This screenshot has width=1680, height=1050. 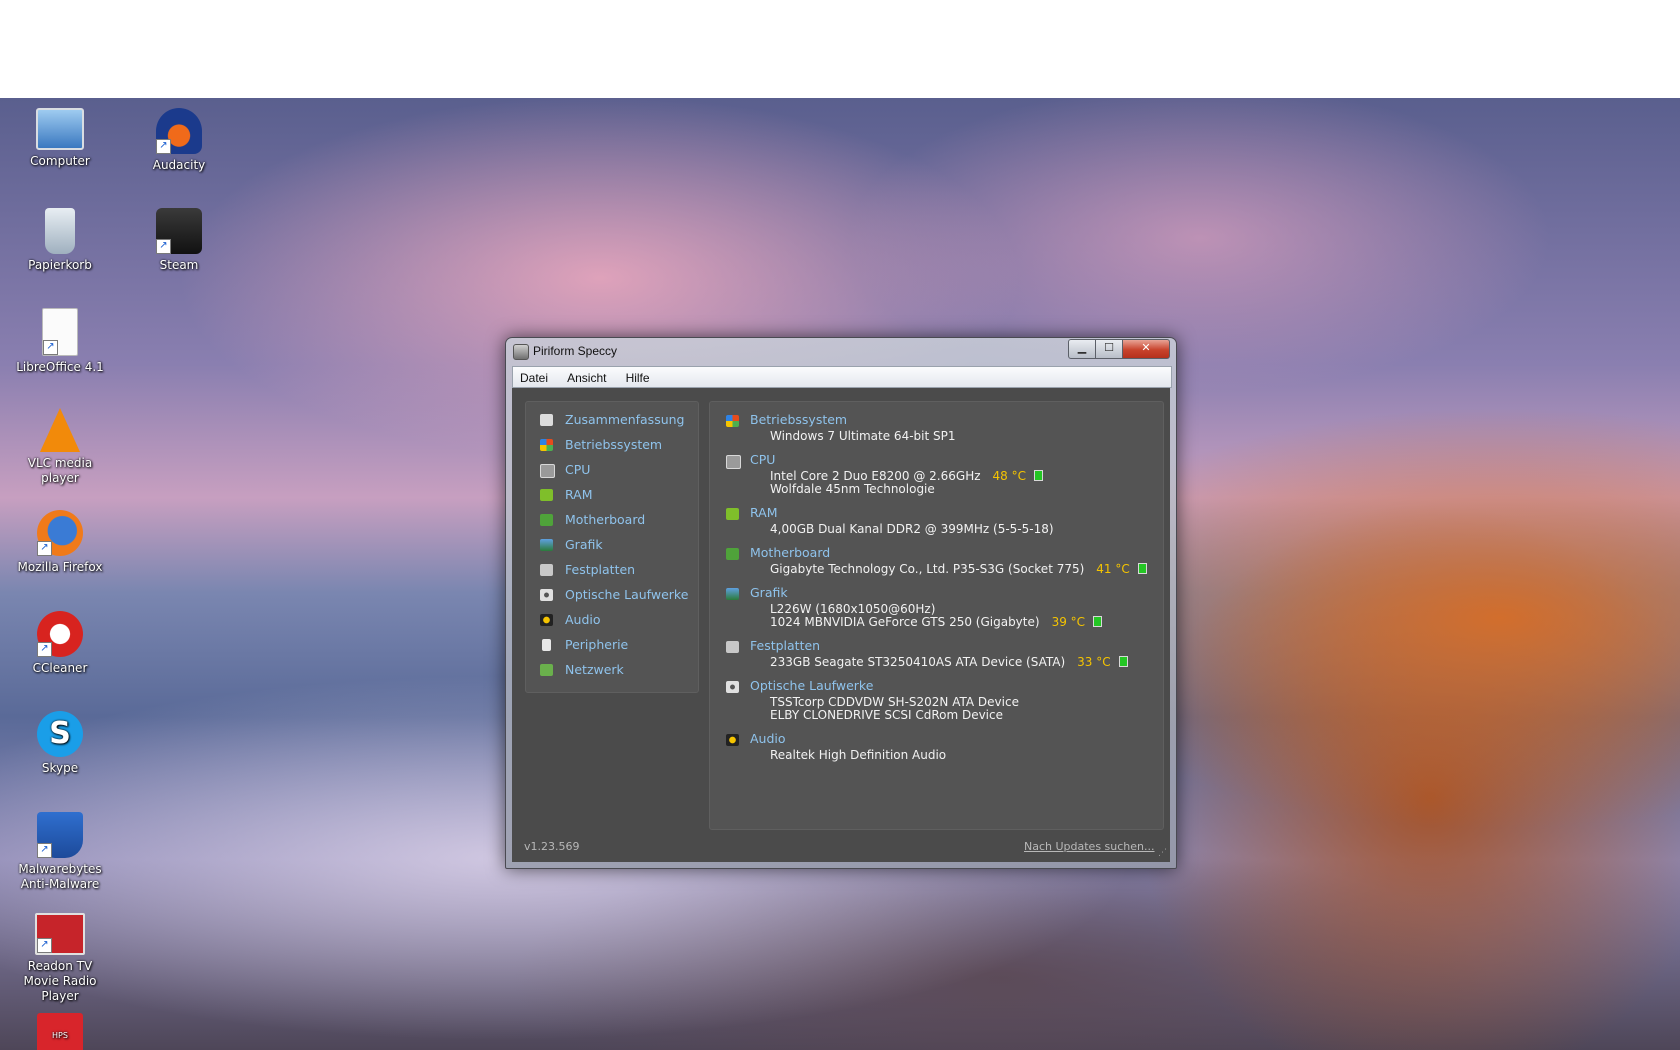 What do you see at coordinates (1113, 569) in the screenshot?
I see `motherboard-temperature: 41 °C` at bounding box center [1113, 569].